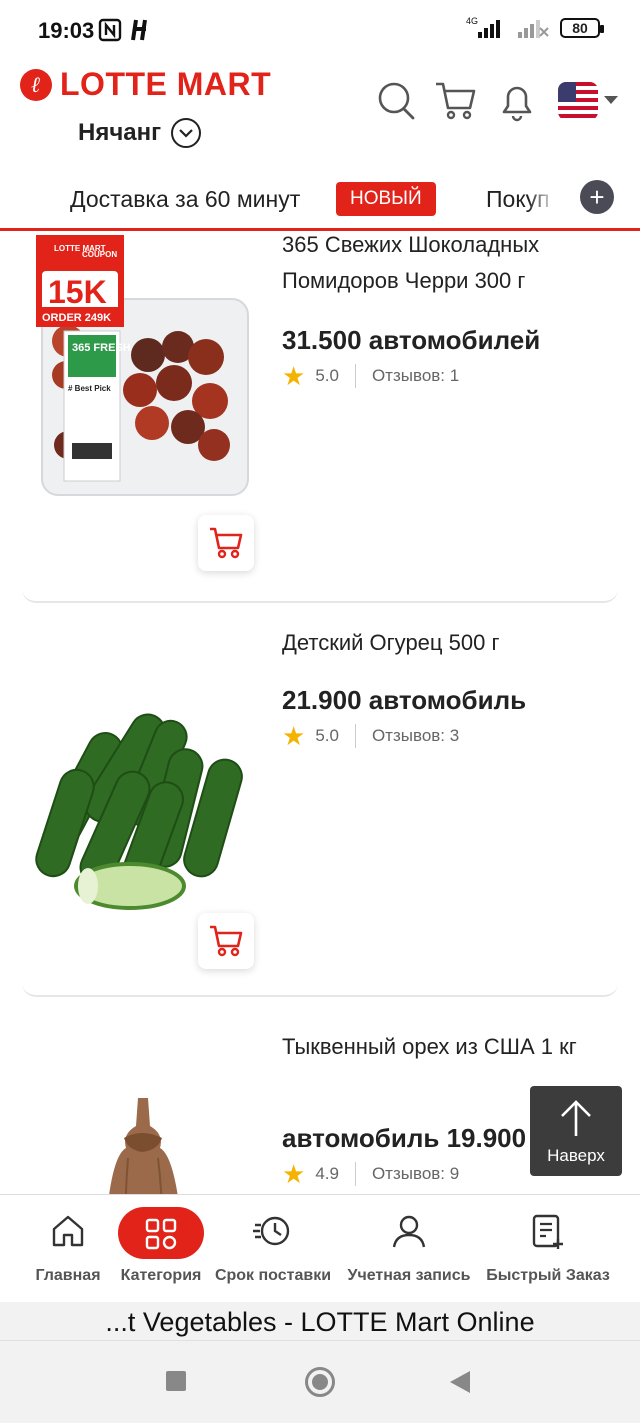 Image resolution: width=640 pixels, height=1423 pixels. Describe the element at coordinates (411, 340) in the screenshot. I see `product-price: 31.500 автомобилей` at that location.